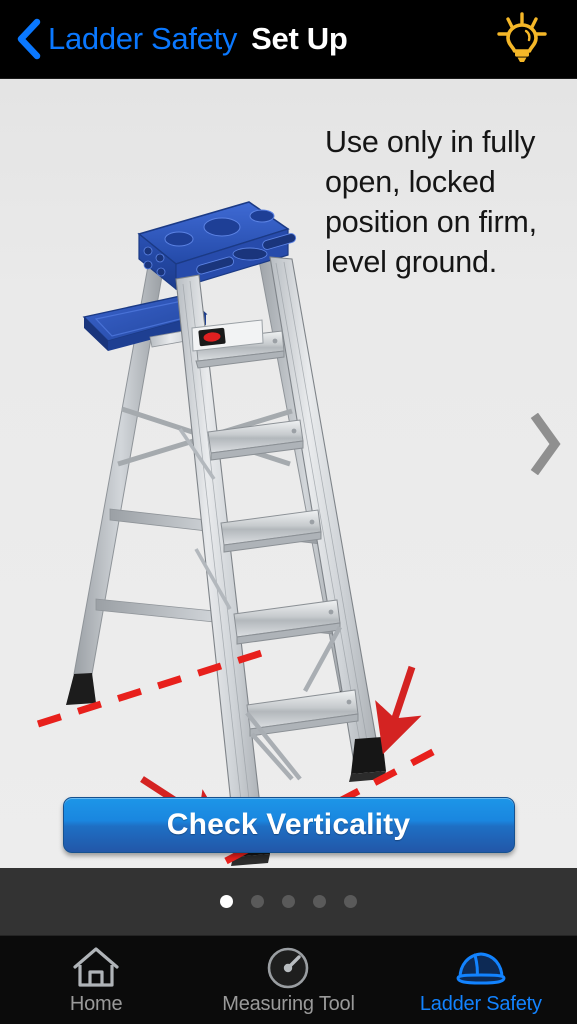 The width and height of the screenshot is (577, 1024). What do you see at coordinates (398, 710) in the screenshot?
I see `arrow-right-foot` at bounding box center [398, 710].